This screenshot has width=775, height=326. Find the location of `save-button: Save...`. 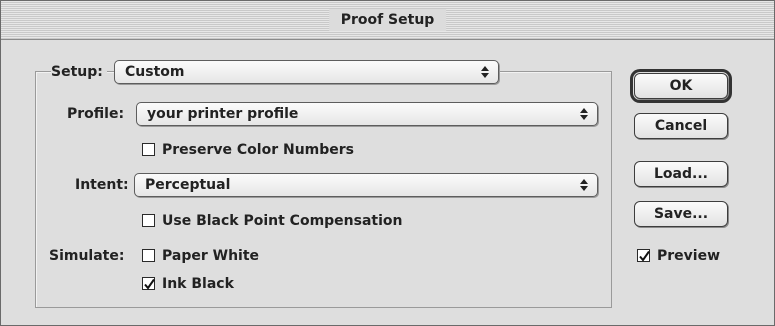

save-button: Save... is located at coordinates (681, 214).